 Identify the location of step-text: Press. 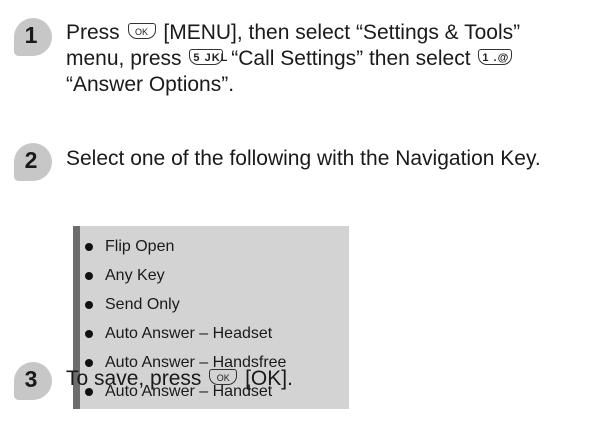
(93, 32).